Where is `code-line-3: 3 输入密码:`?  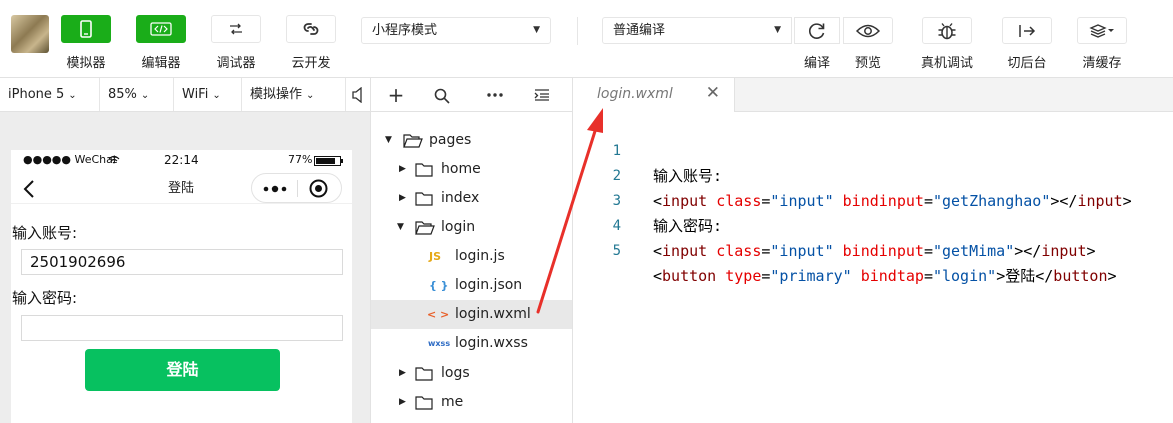
code-line-3: 3 输入密码: is located at coordinates (647, 199).